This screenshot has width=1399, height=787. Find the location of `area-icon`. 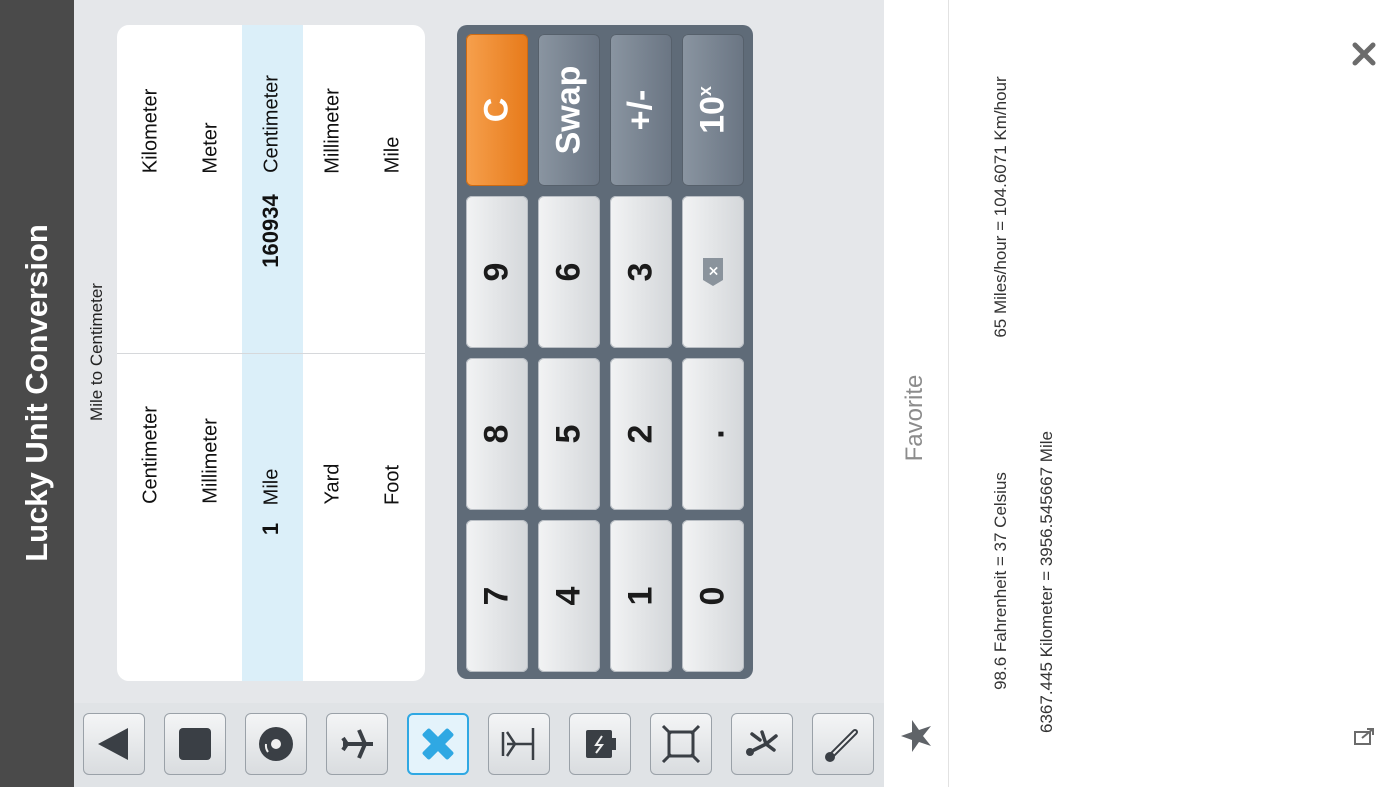

area-icon is located at coordinates (681, 744).